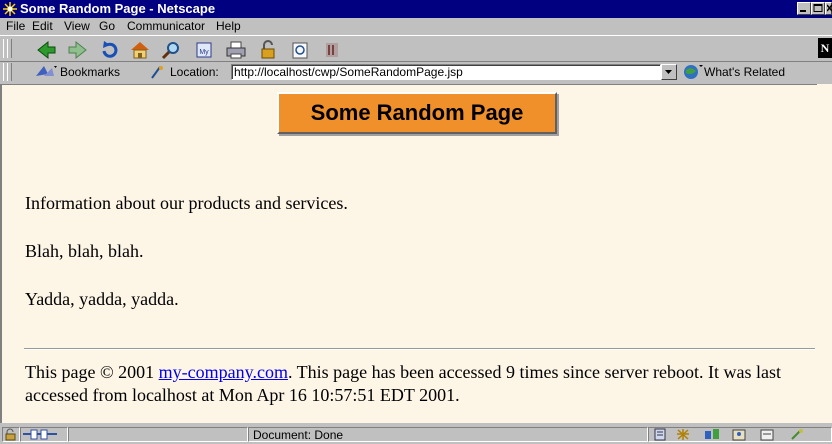  What do you see at coordinates (158, 434) in the screenshot?
I see `progress-cell` at bounding box center [158, 434].